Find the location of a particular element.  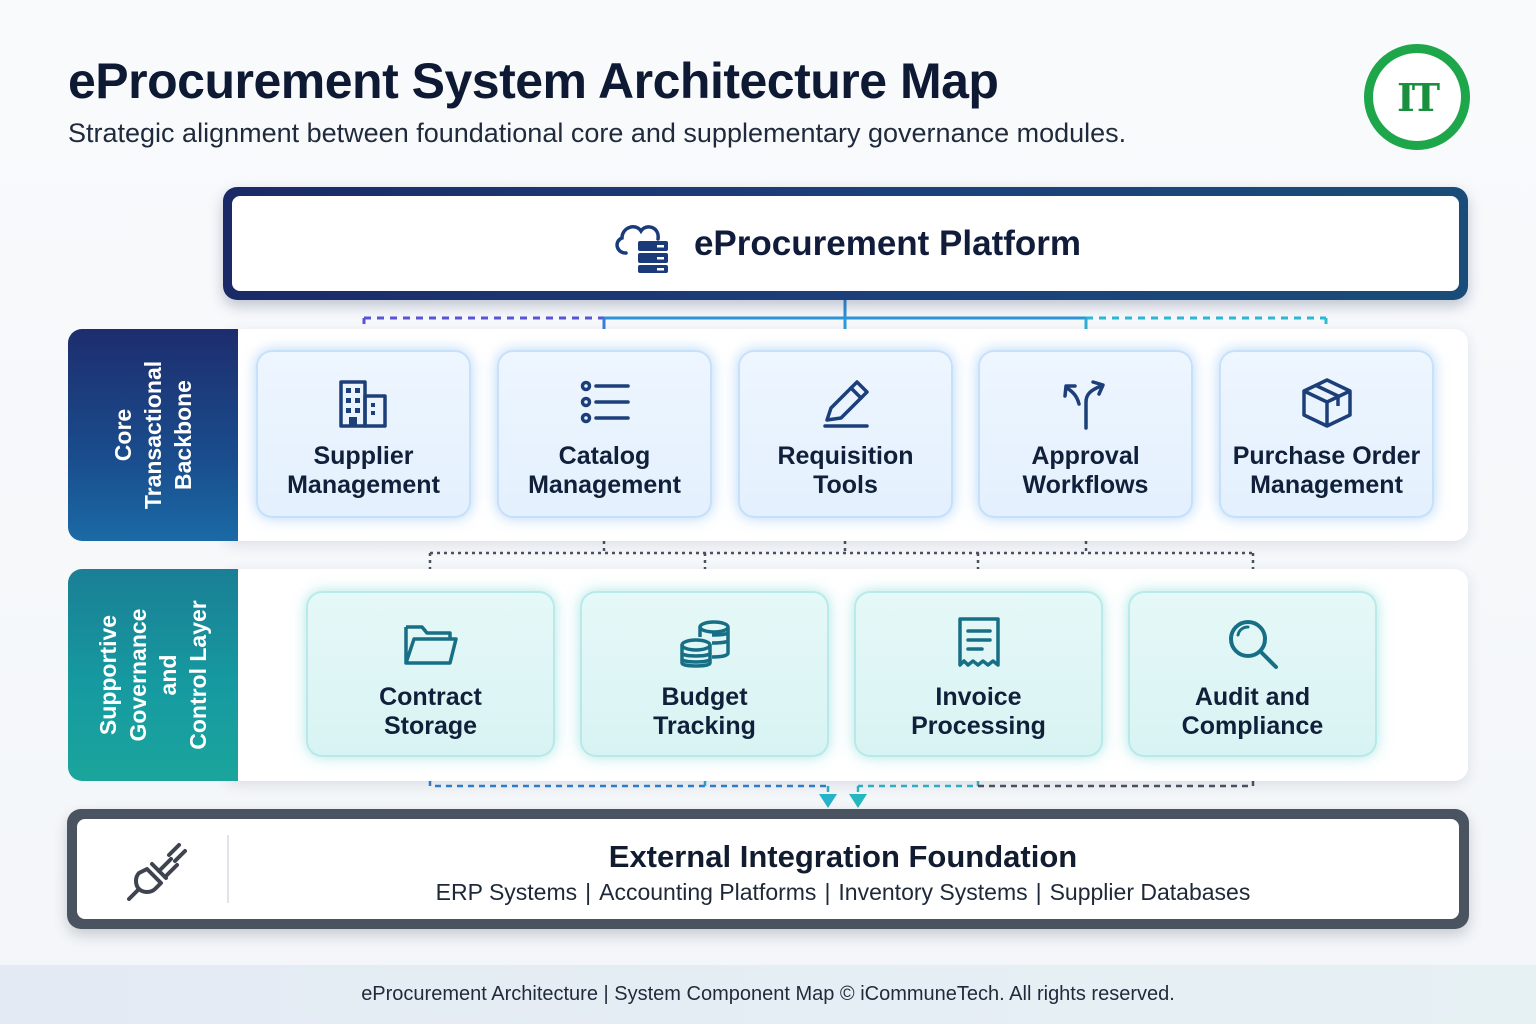

module-audit-and-compliance: Audit and Compliance is located at coordinates (1252, 674).